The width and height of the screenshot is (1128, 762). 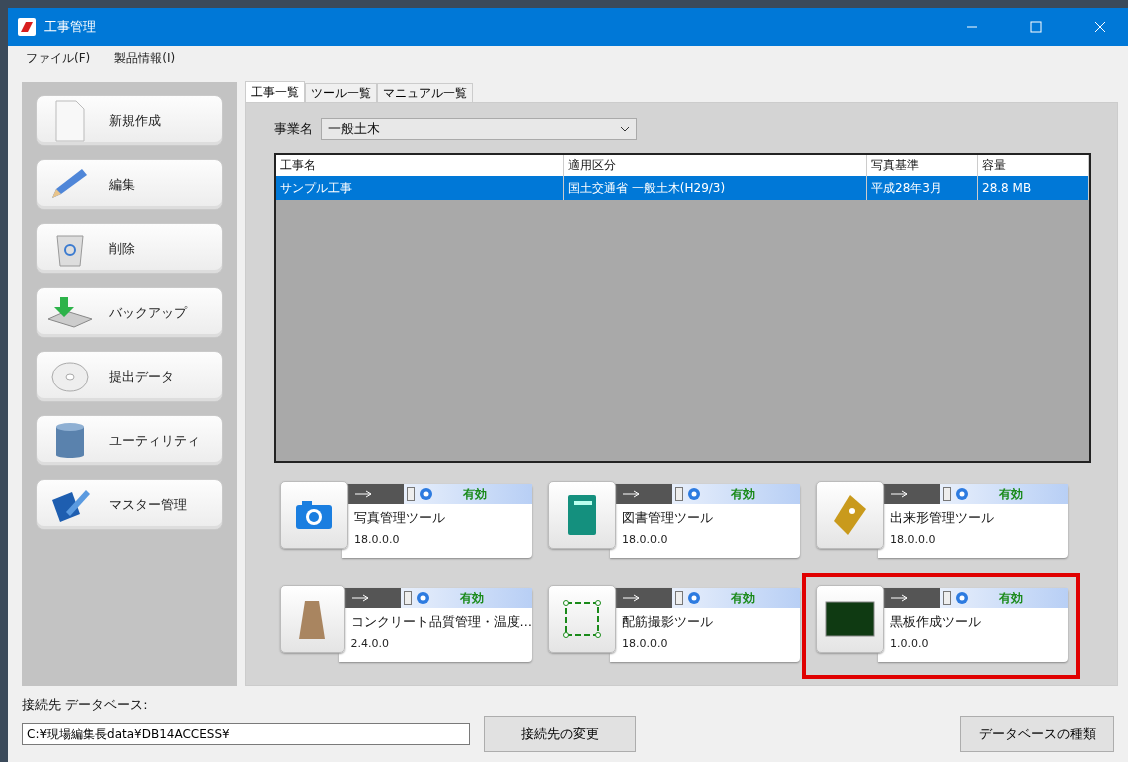 What do you see at coordinates (70, 312) in the screenshot?
I see `disk-download-icon` at bounding box center [70, 312].